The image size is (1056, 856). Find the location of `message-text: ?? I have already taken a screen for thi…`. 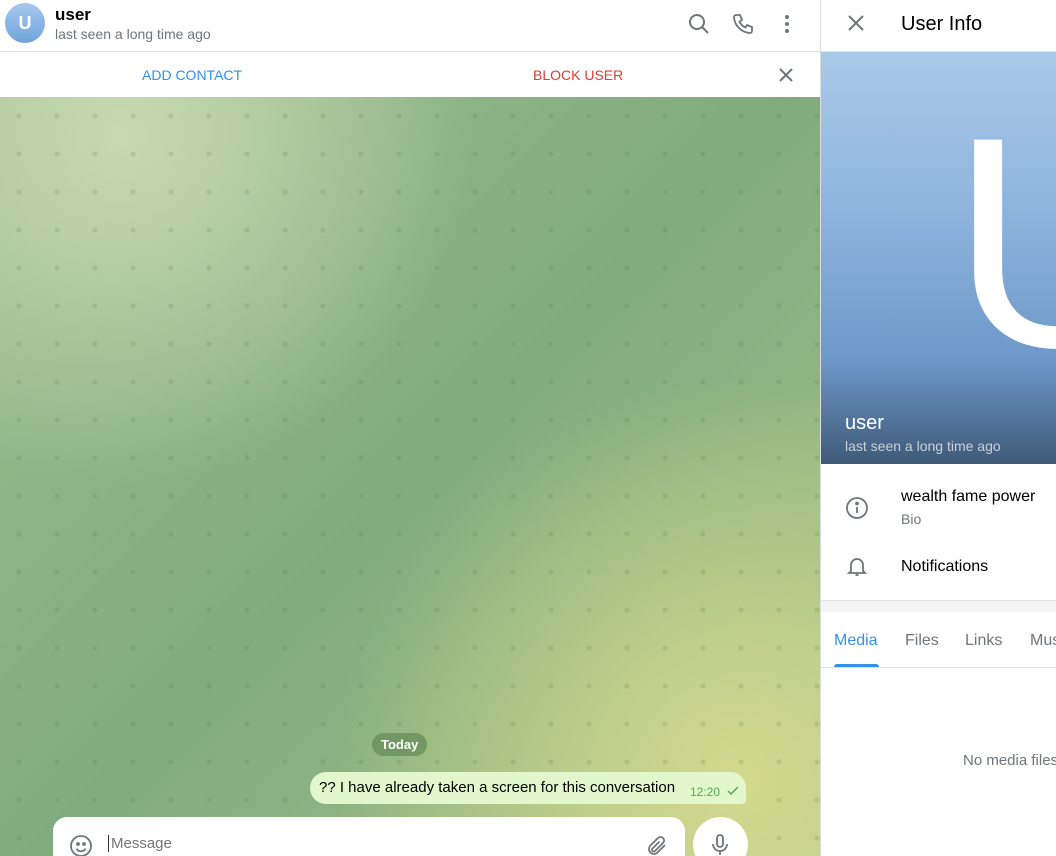

message-text: ?? I have already taken a screen for thi… is located at coordinates (497, 787).